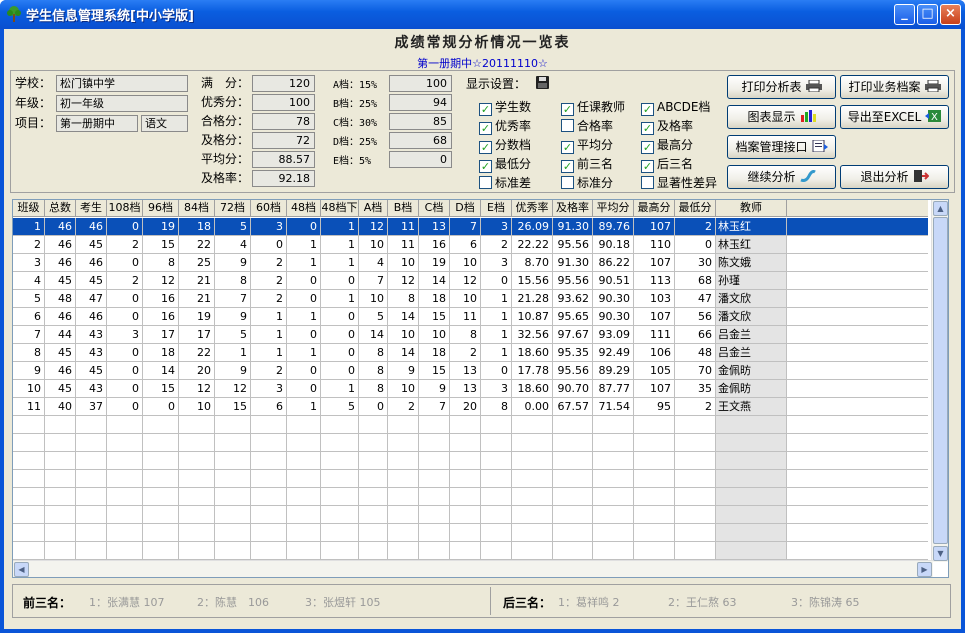  I want to click on option-checkbox: 标准分, so click(587, 182).